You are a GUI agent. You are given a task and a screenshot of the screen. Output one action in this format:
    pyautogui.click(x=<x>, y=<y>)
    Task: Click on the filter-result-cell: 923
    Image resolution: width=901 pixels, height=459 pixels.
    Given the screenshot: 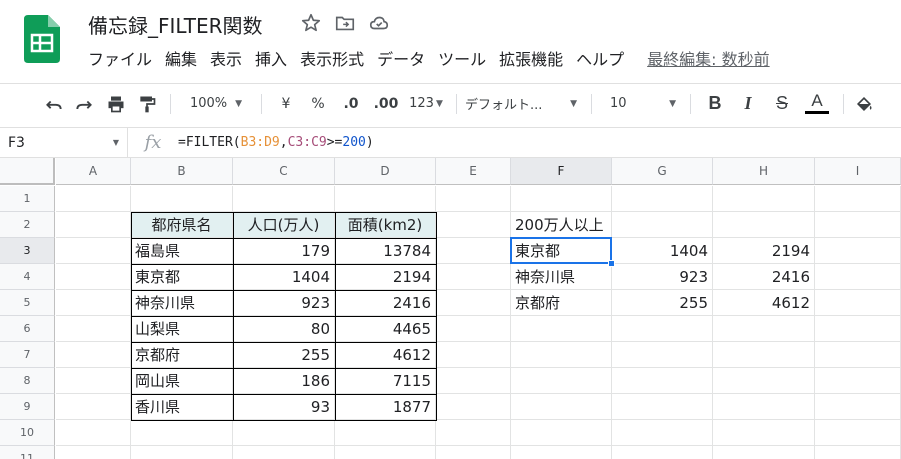 What is the action you would take?
    pyautogui.click(x=662, y=277)
    